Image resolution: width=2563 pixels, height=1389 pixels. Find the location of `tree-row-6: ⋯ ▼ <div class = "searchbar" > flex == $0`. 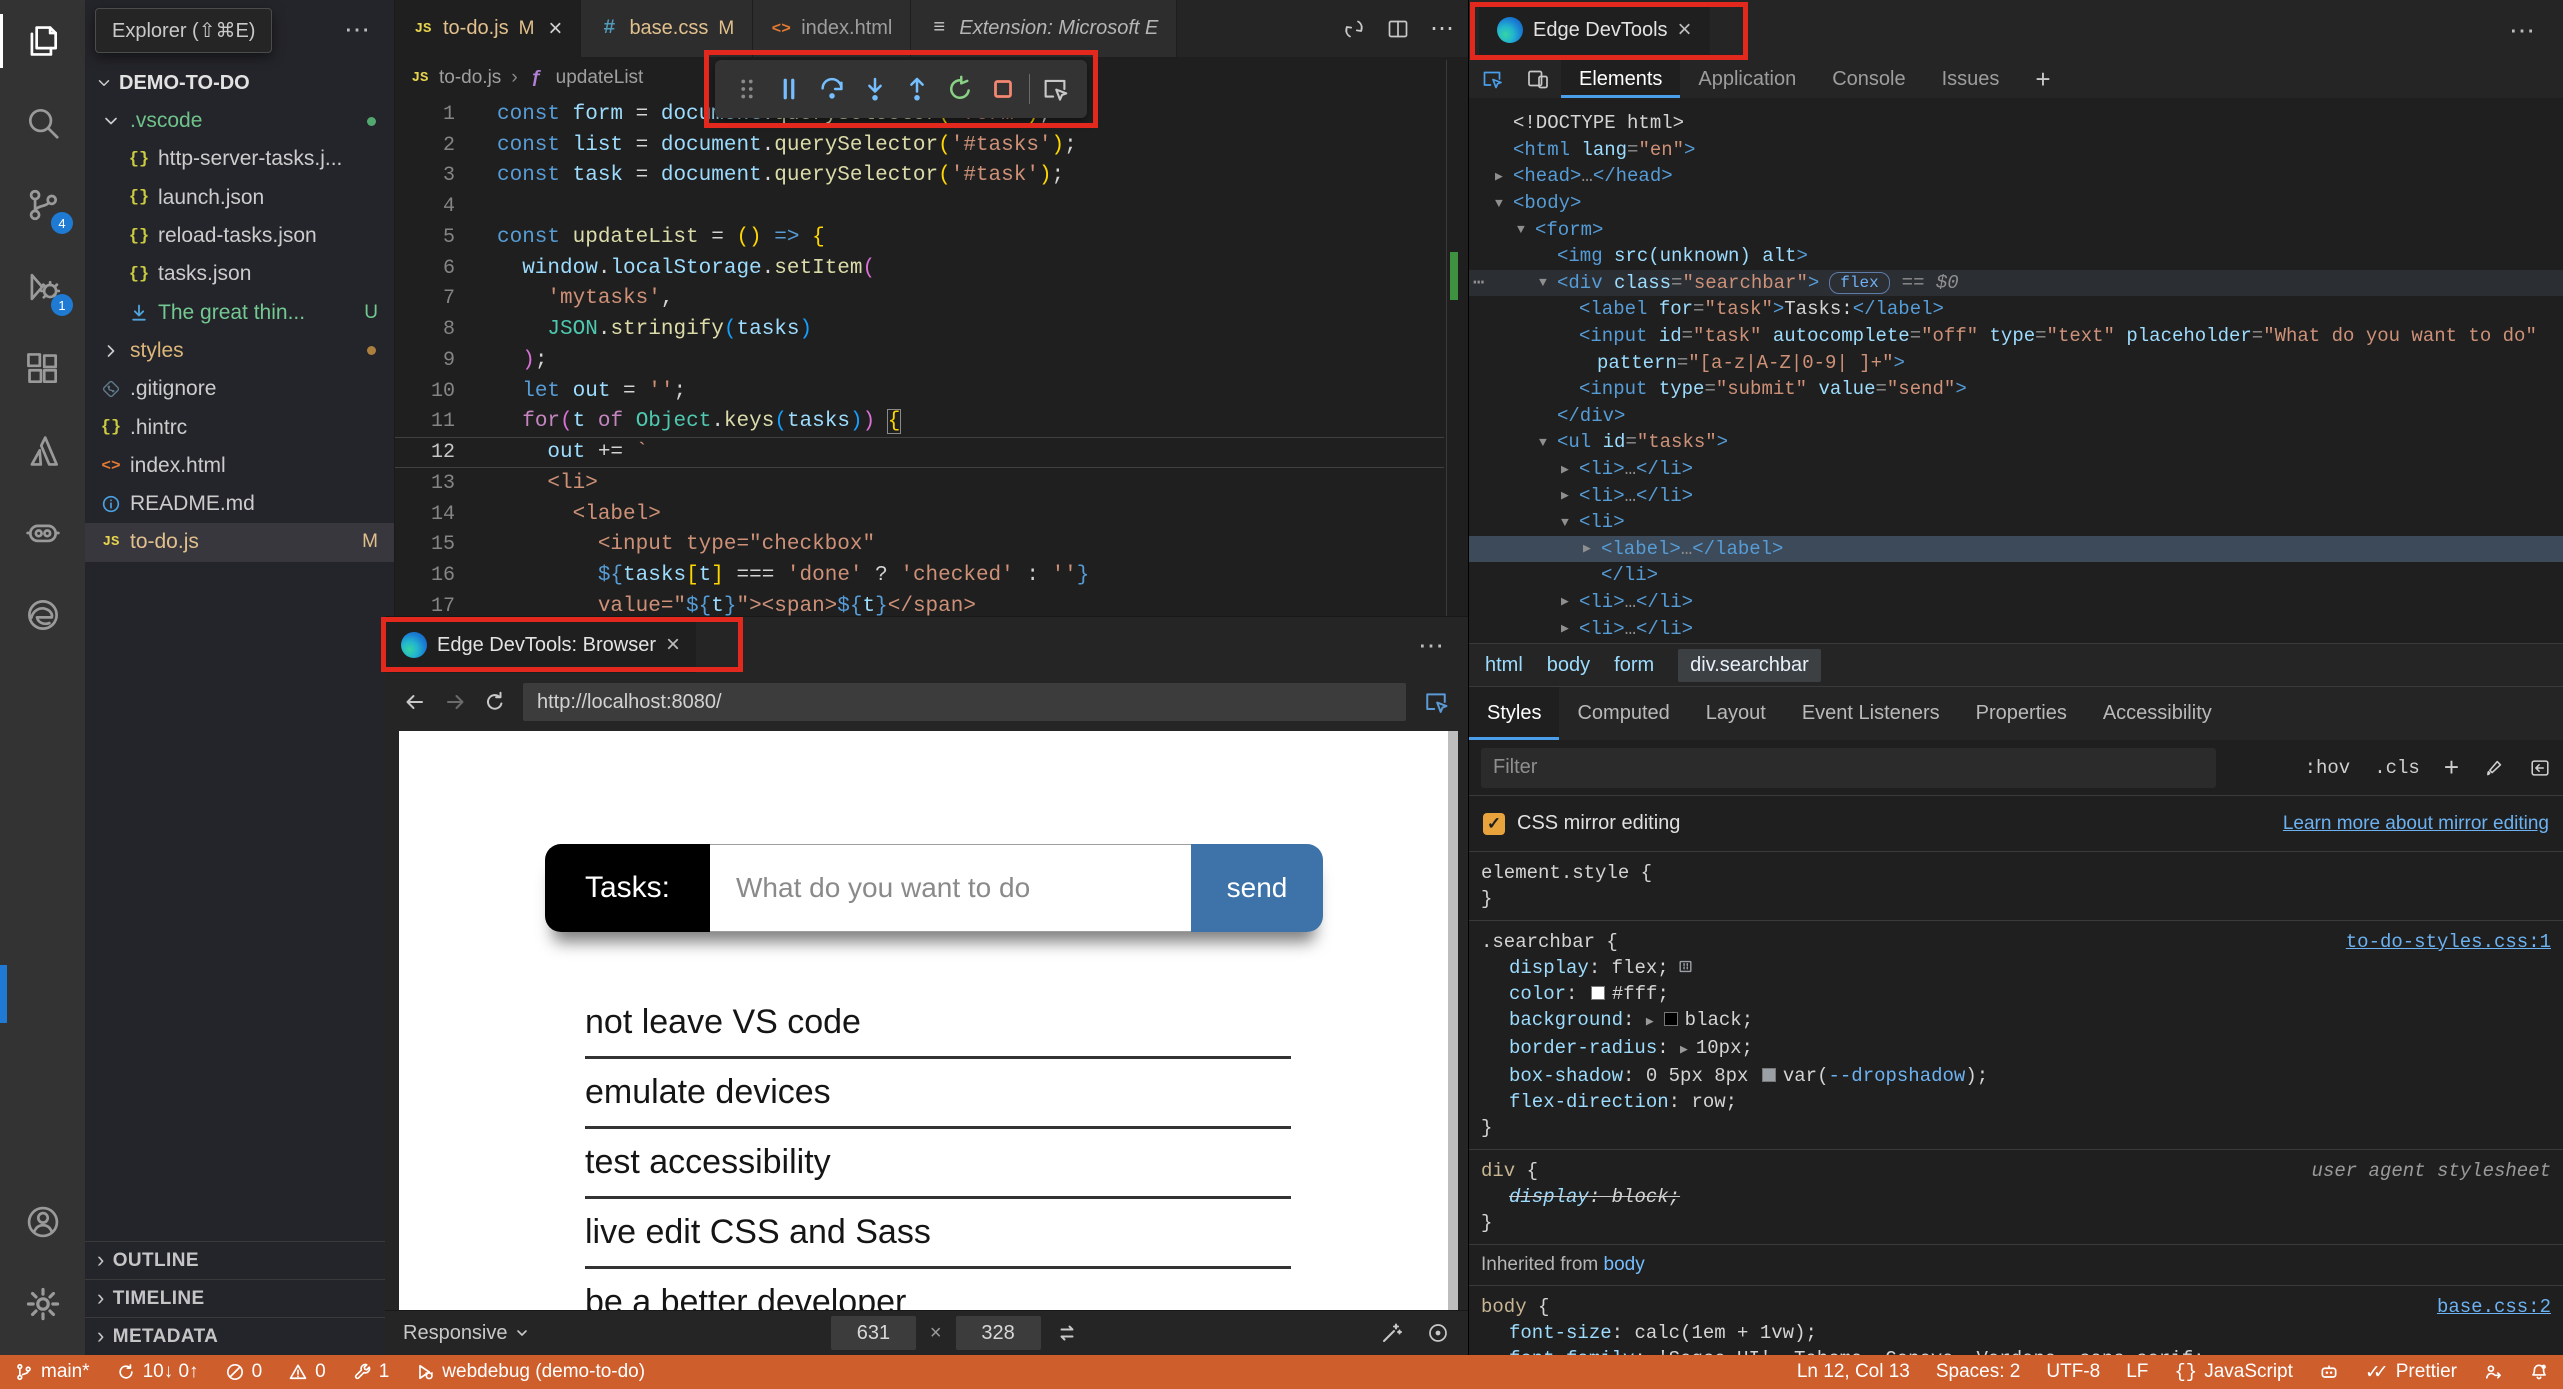

tree-row-6: ⋯ ▼ <div class = "searchbar" > flex == $0 is located at coordinates (2016, 283).